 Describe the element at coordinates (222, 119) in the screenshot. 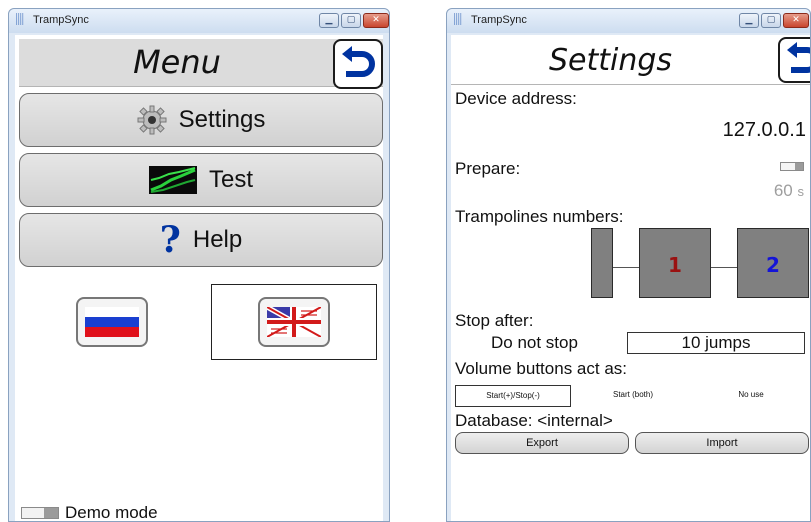

I see `settings-button-label: Settings` at that location.